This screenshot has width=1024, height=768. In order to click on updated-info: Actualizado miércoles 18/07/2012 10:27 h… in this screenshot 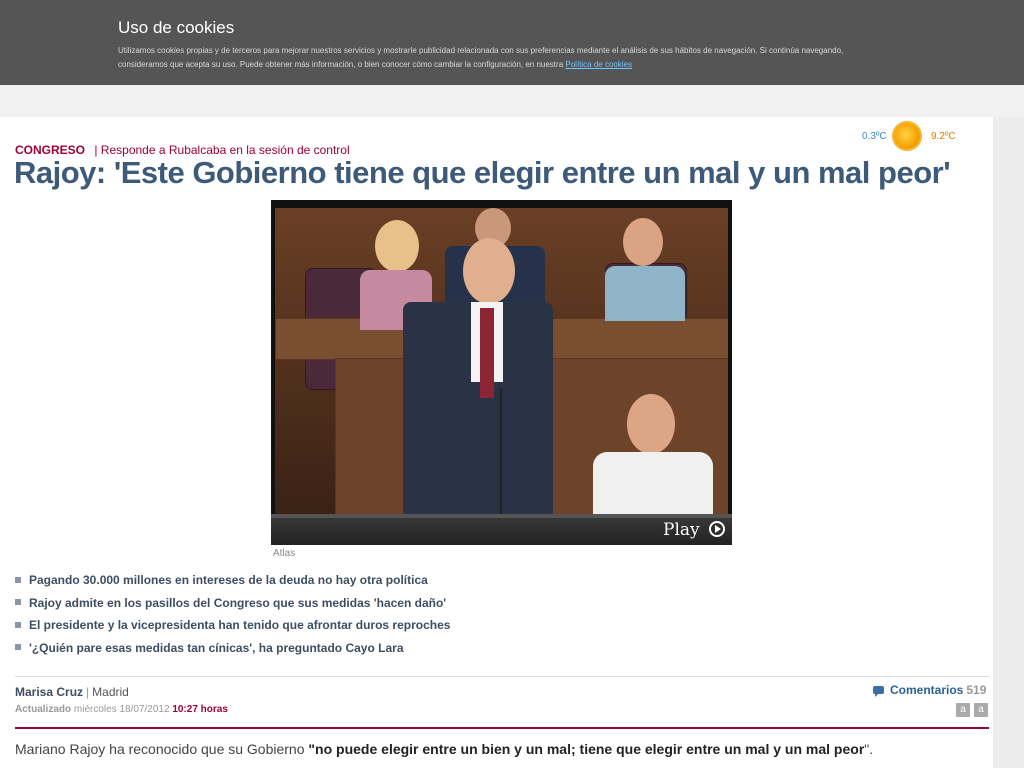, I will do `click(121, 709)`.